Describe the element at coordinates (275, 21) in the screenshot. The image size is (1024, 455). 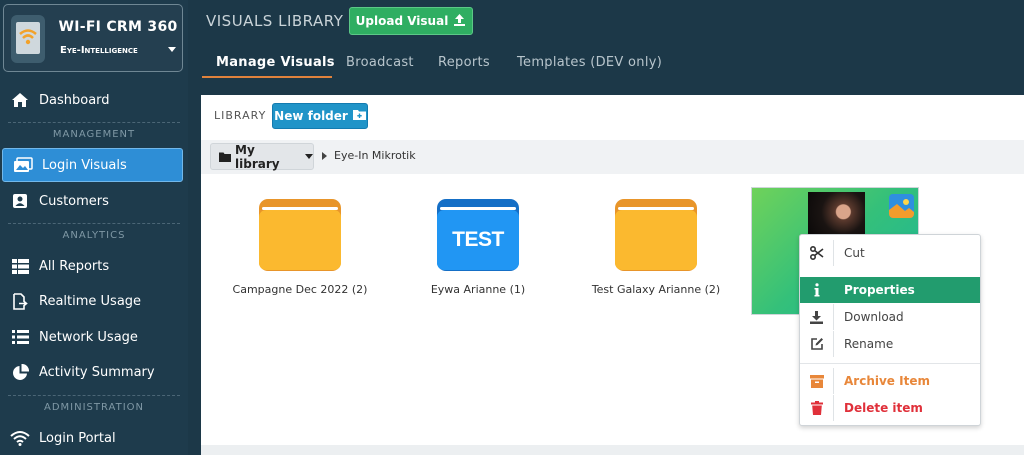
I see `page-title: VISUALS LIBRARY` at that location.